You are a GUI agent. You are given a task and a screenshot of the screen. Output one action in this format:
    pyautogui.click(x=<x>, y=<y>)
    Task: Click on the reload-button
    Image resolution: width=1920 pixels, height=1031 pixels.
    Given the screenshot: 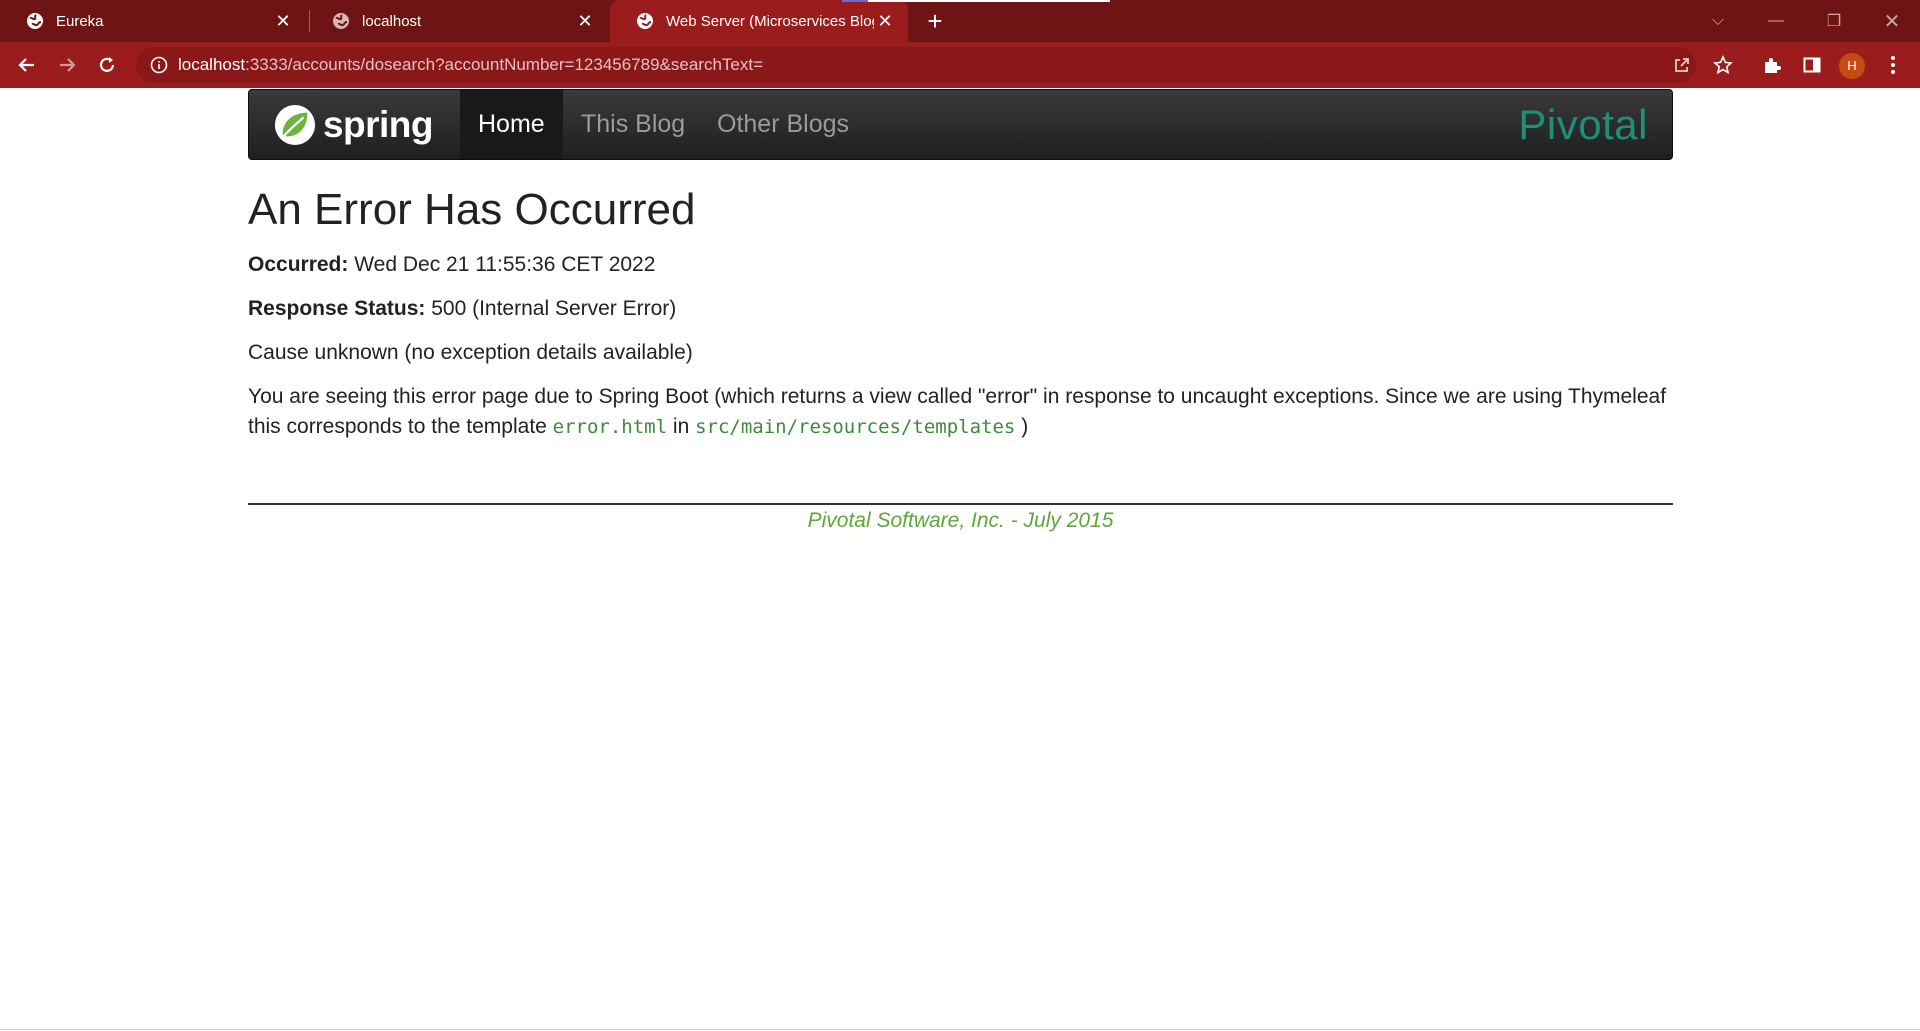 What is the action you would take?
    pyautogui.click(x=107, y=65)
    